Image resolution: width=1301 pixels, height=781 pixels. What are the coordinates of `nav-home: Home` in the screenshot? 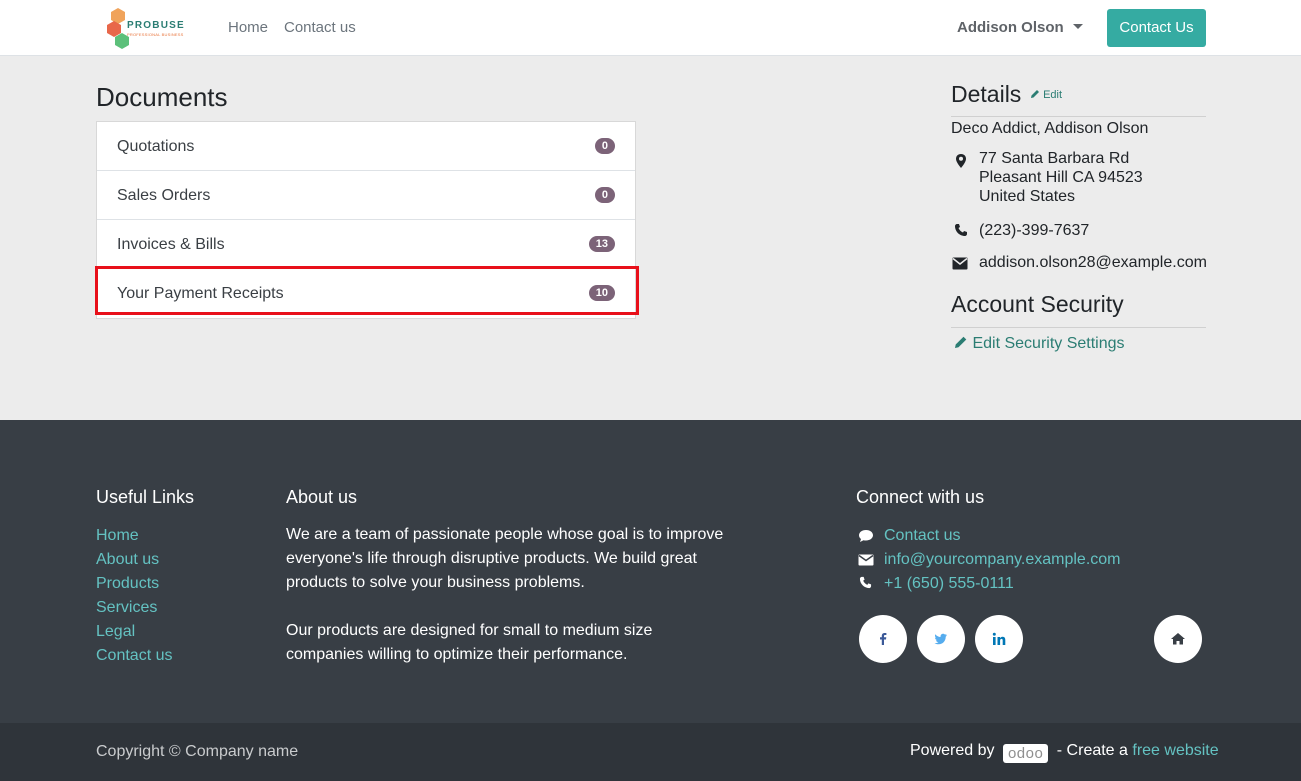 It's located at (248, 27).